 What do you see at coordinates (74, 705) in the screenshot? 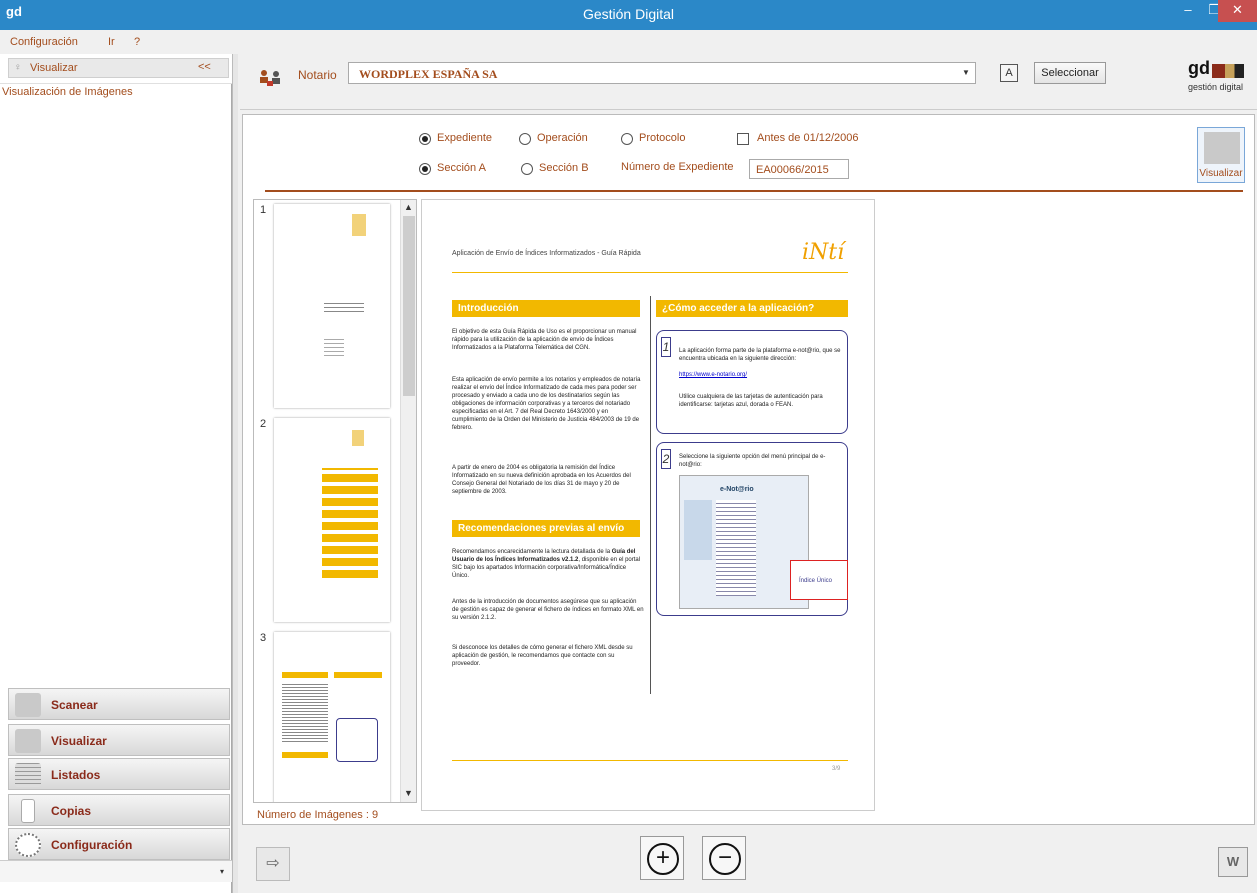
I see `nav-label: Scanear` at bounding box center [74, 705].